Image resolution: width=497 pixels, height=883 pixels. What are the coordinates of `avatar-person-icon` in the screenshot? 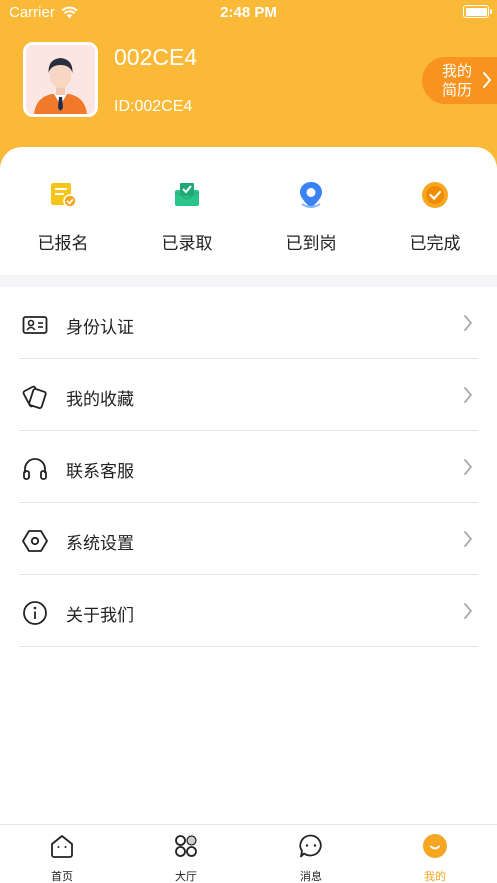 It's located at (60, 79).